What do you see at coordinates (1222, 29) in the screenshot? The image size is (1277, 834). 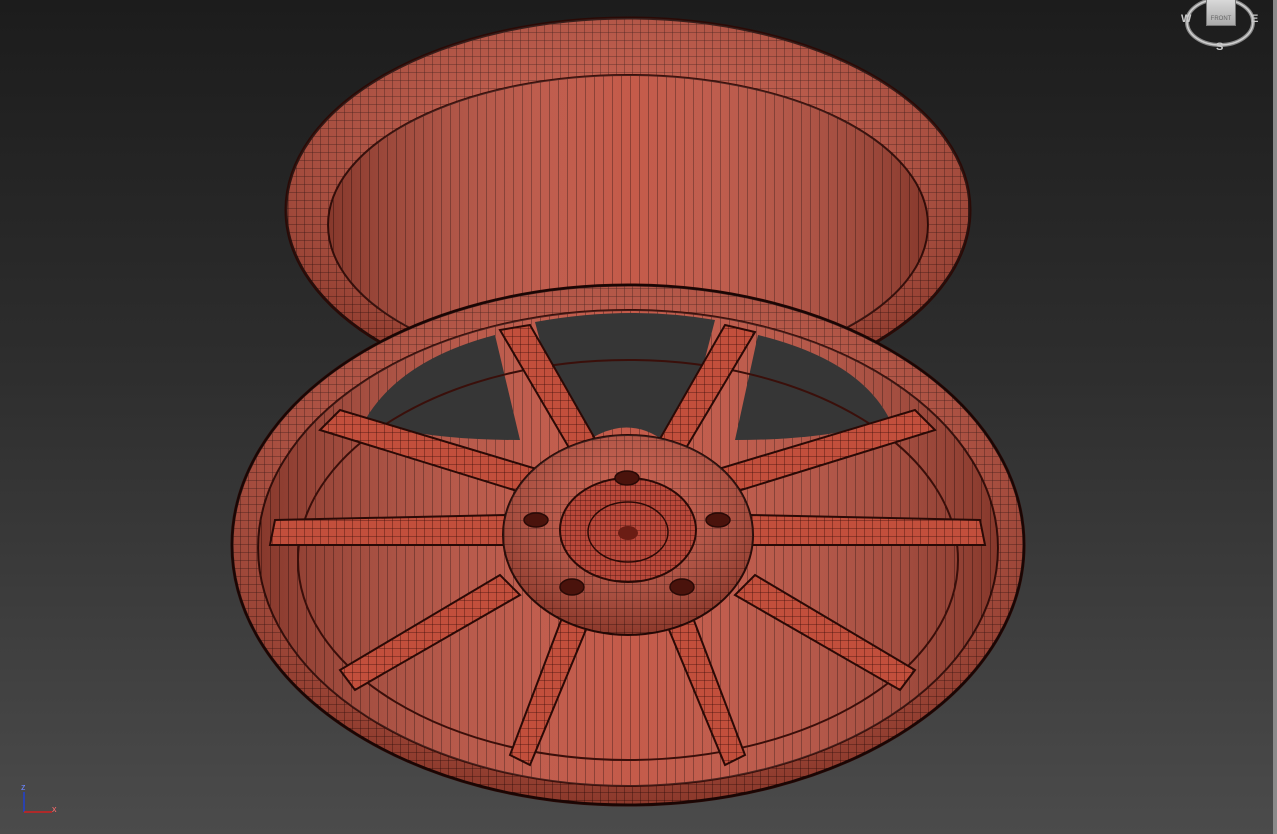 I see `viewcube: FRONT W E S` at bounding box center [1222, 29].